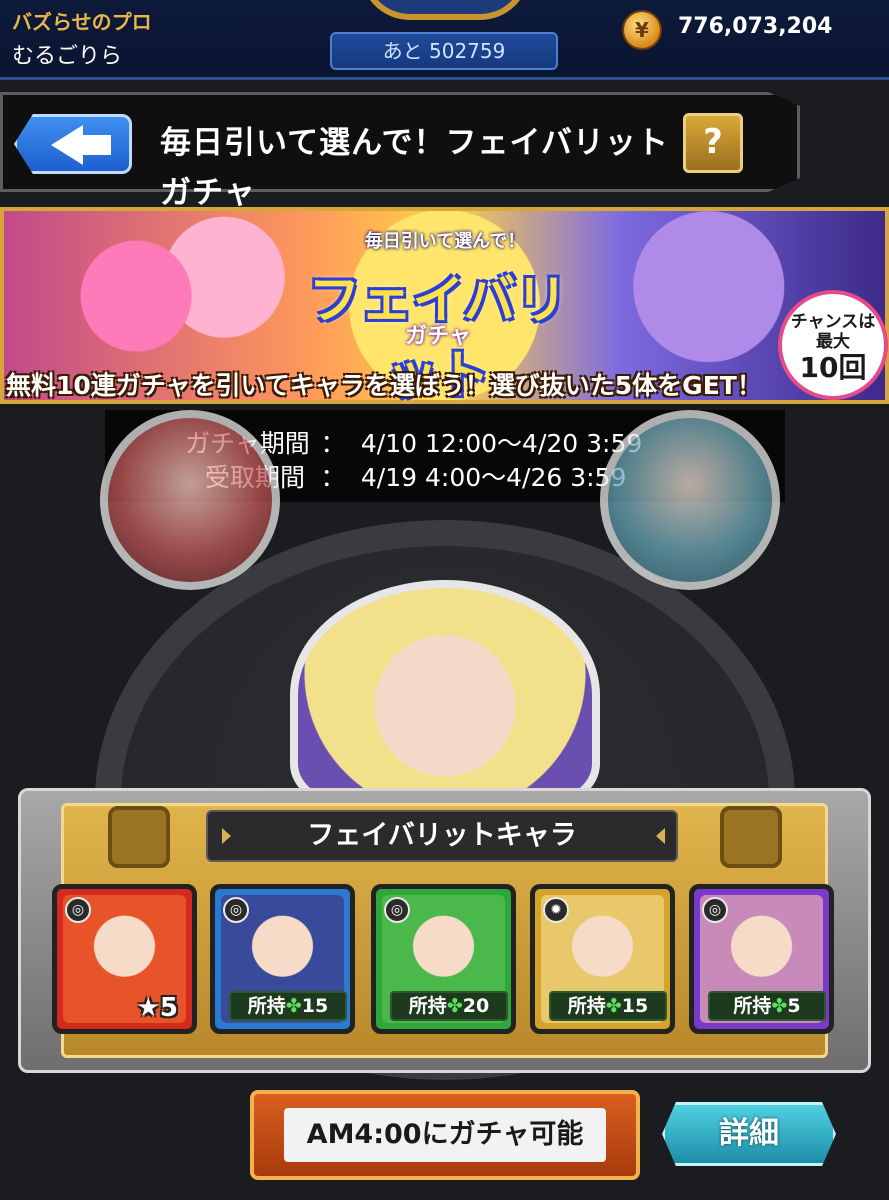 This screenshot has height=1200, width=889. I want to click on banner-subtitle: 毎日引いて選んで！, so click(445, 241).